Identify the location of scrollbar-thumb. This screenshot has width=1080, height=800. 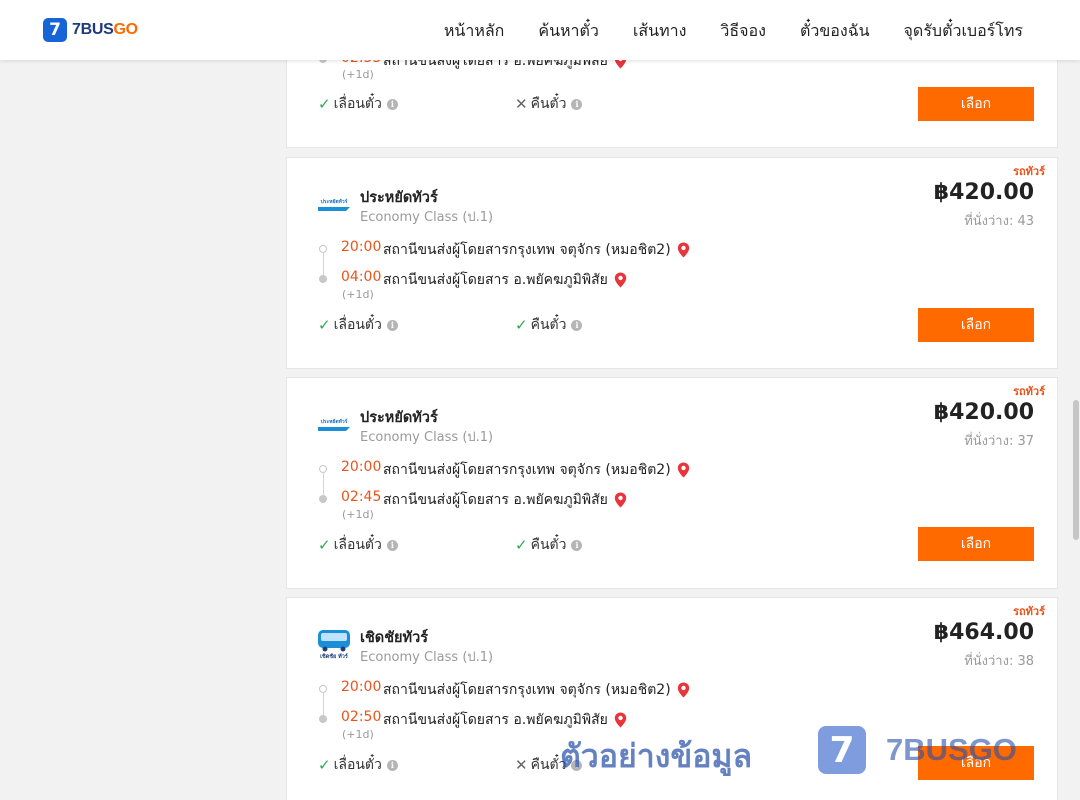
(1076, 470).